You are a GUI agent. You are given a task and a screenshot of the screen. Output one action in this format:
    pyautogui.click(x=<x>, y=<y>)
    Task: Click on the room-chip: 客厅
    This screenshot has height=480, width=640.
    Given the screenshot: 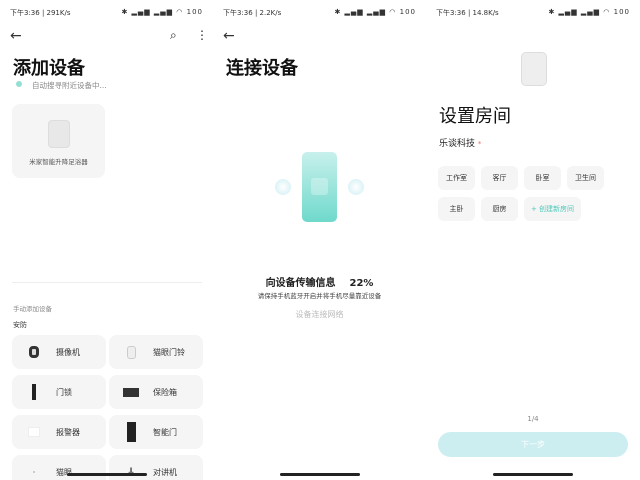 What is the action you would take?
    pyautogui.click(x=499, y=178)
    